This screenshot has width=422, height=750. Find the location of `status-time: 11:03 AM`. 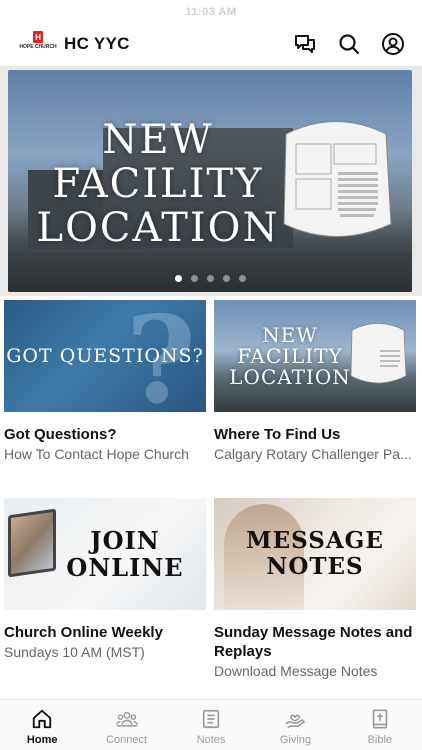

status-time: 11:03 AM is located at coordinates (211, 12).